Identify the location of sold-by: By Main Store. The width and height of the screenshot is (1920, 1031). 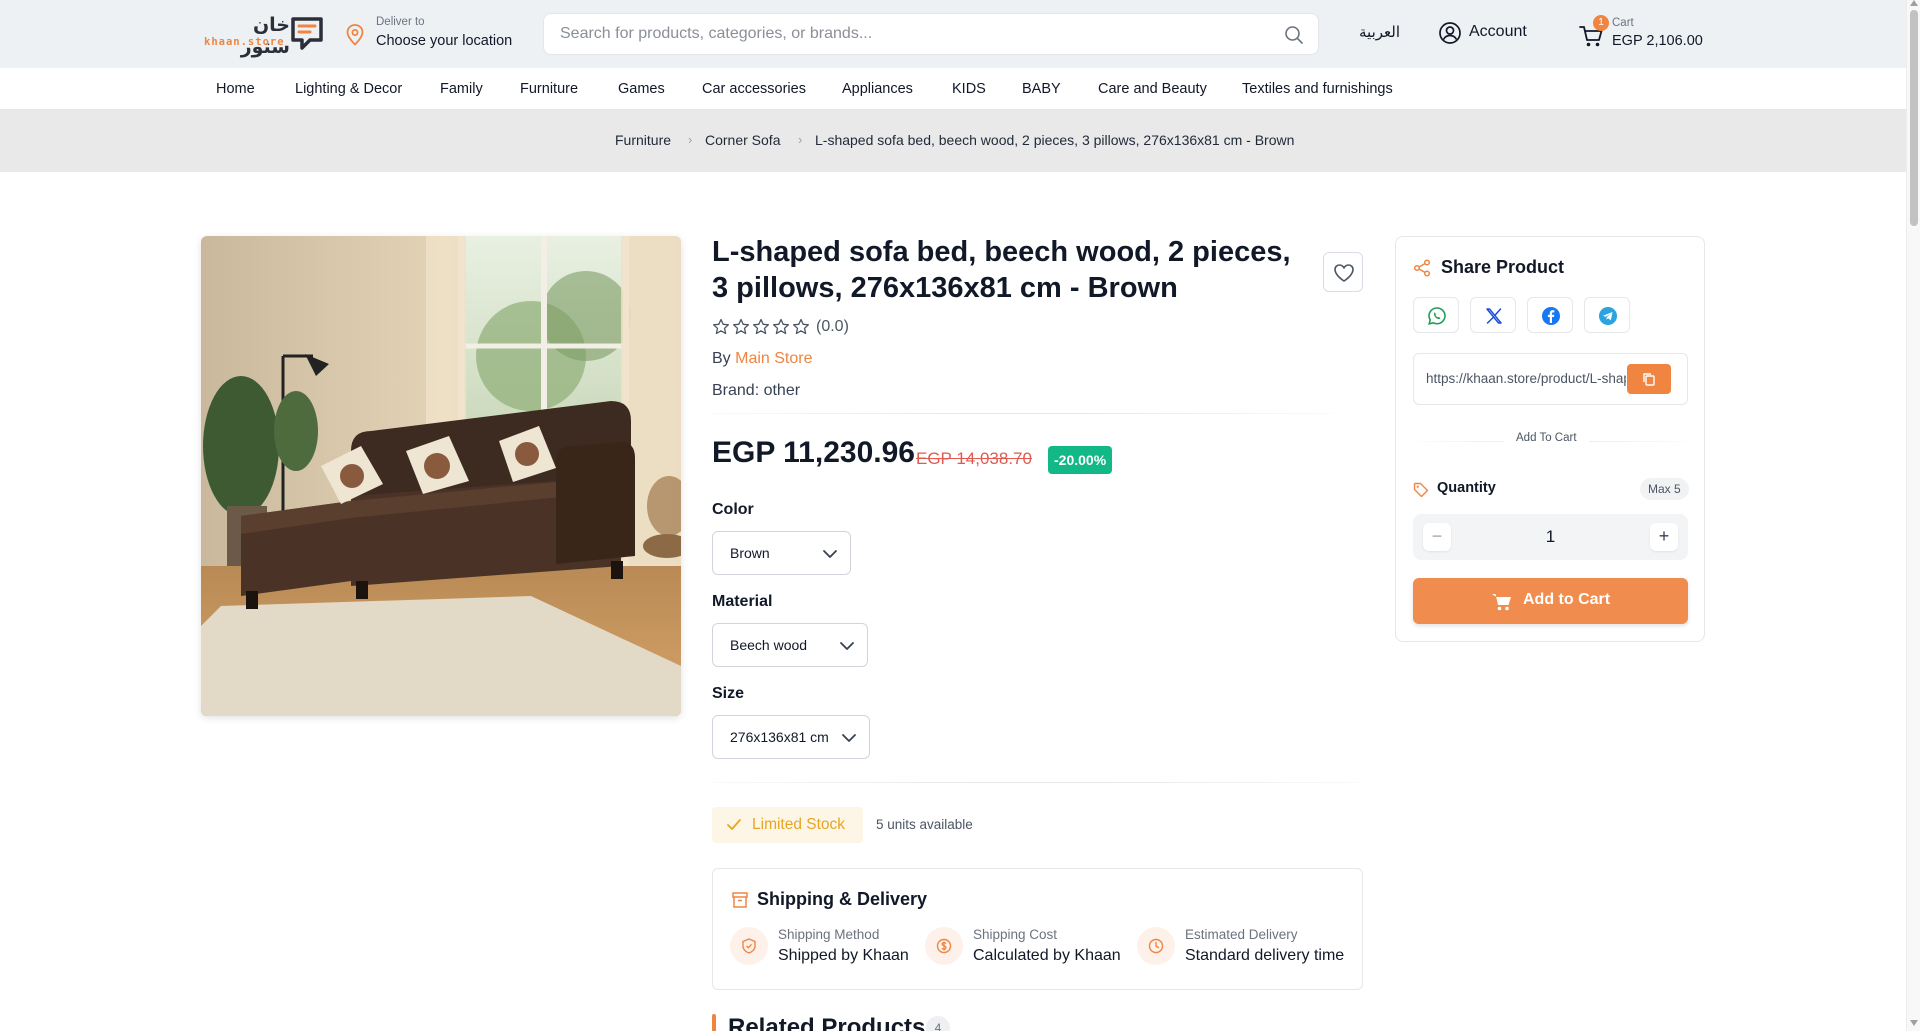
(762, 359).